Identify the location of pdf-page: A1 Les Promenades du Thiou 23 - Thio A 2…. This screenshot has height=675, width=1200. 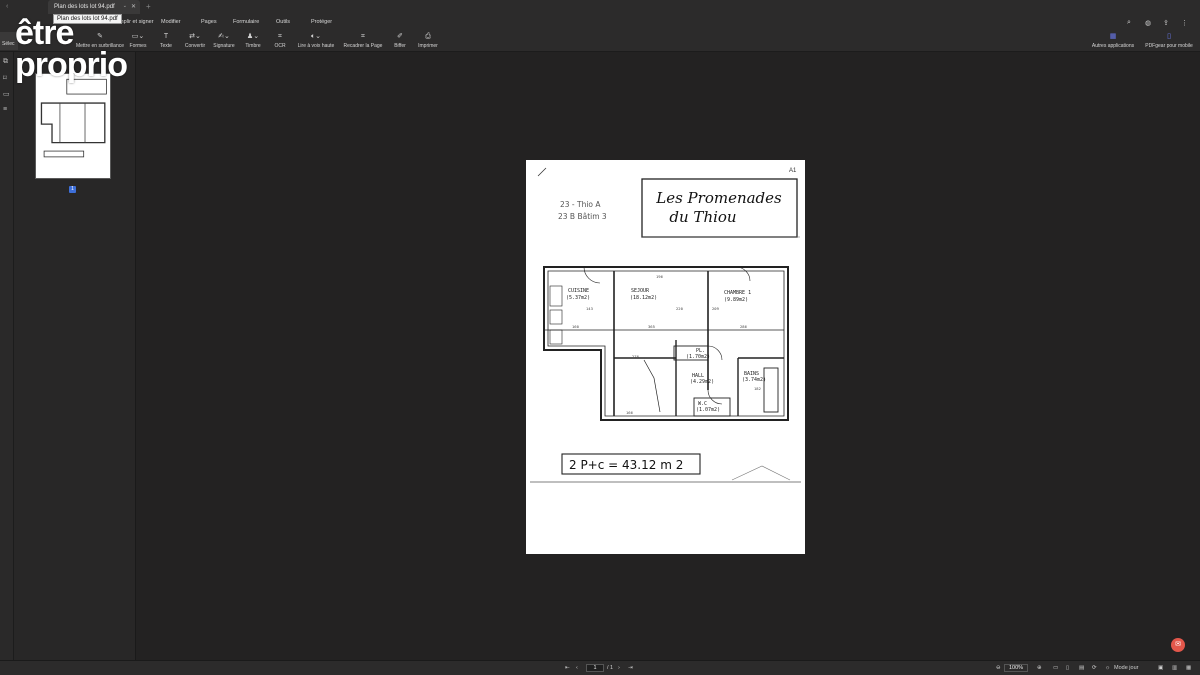
(665, 357).